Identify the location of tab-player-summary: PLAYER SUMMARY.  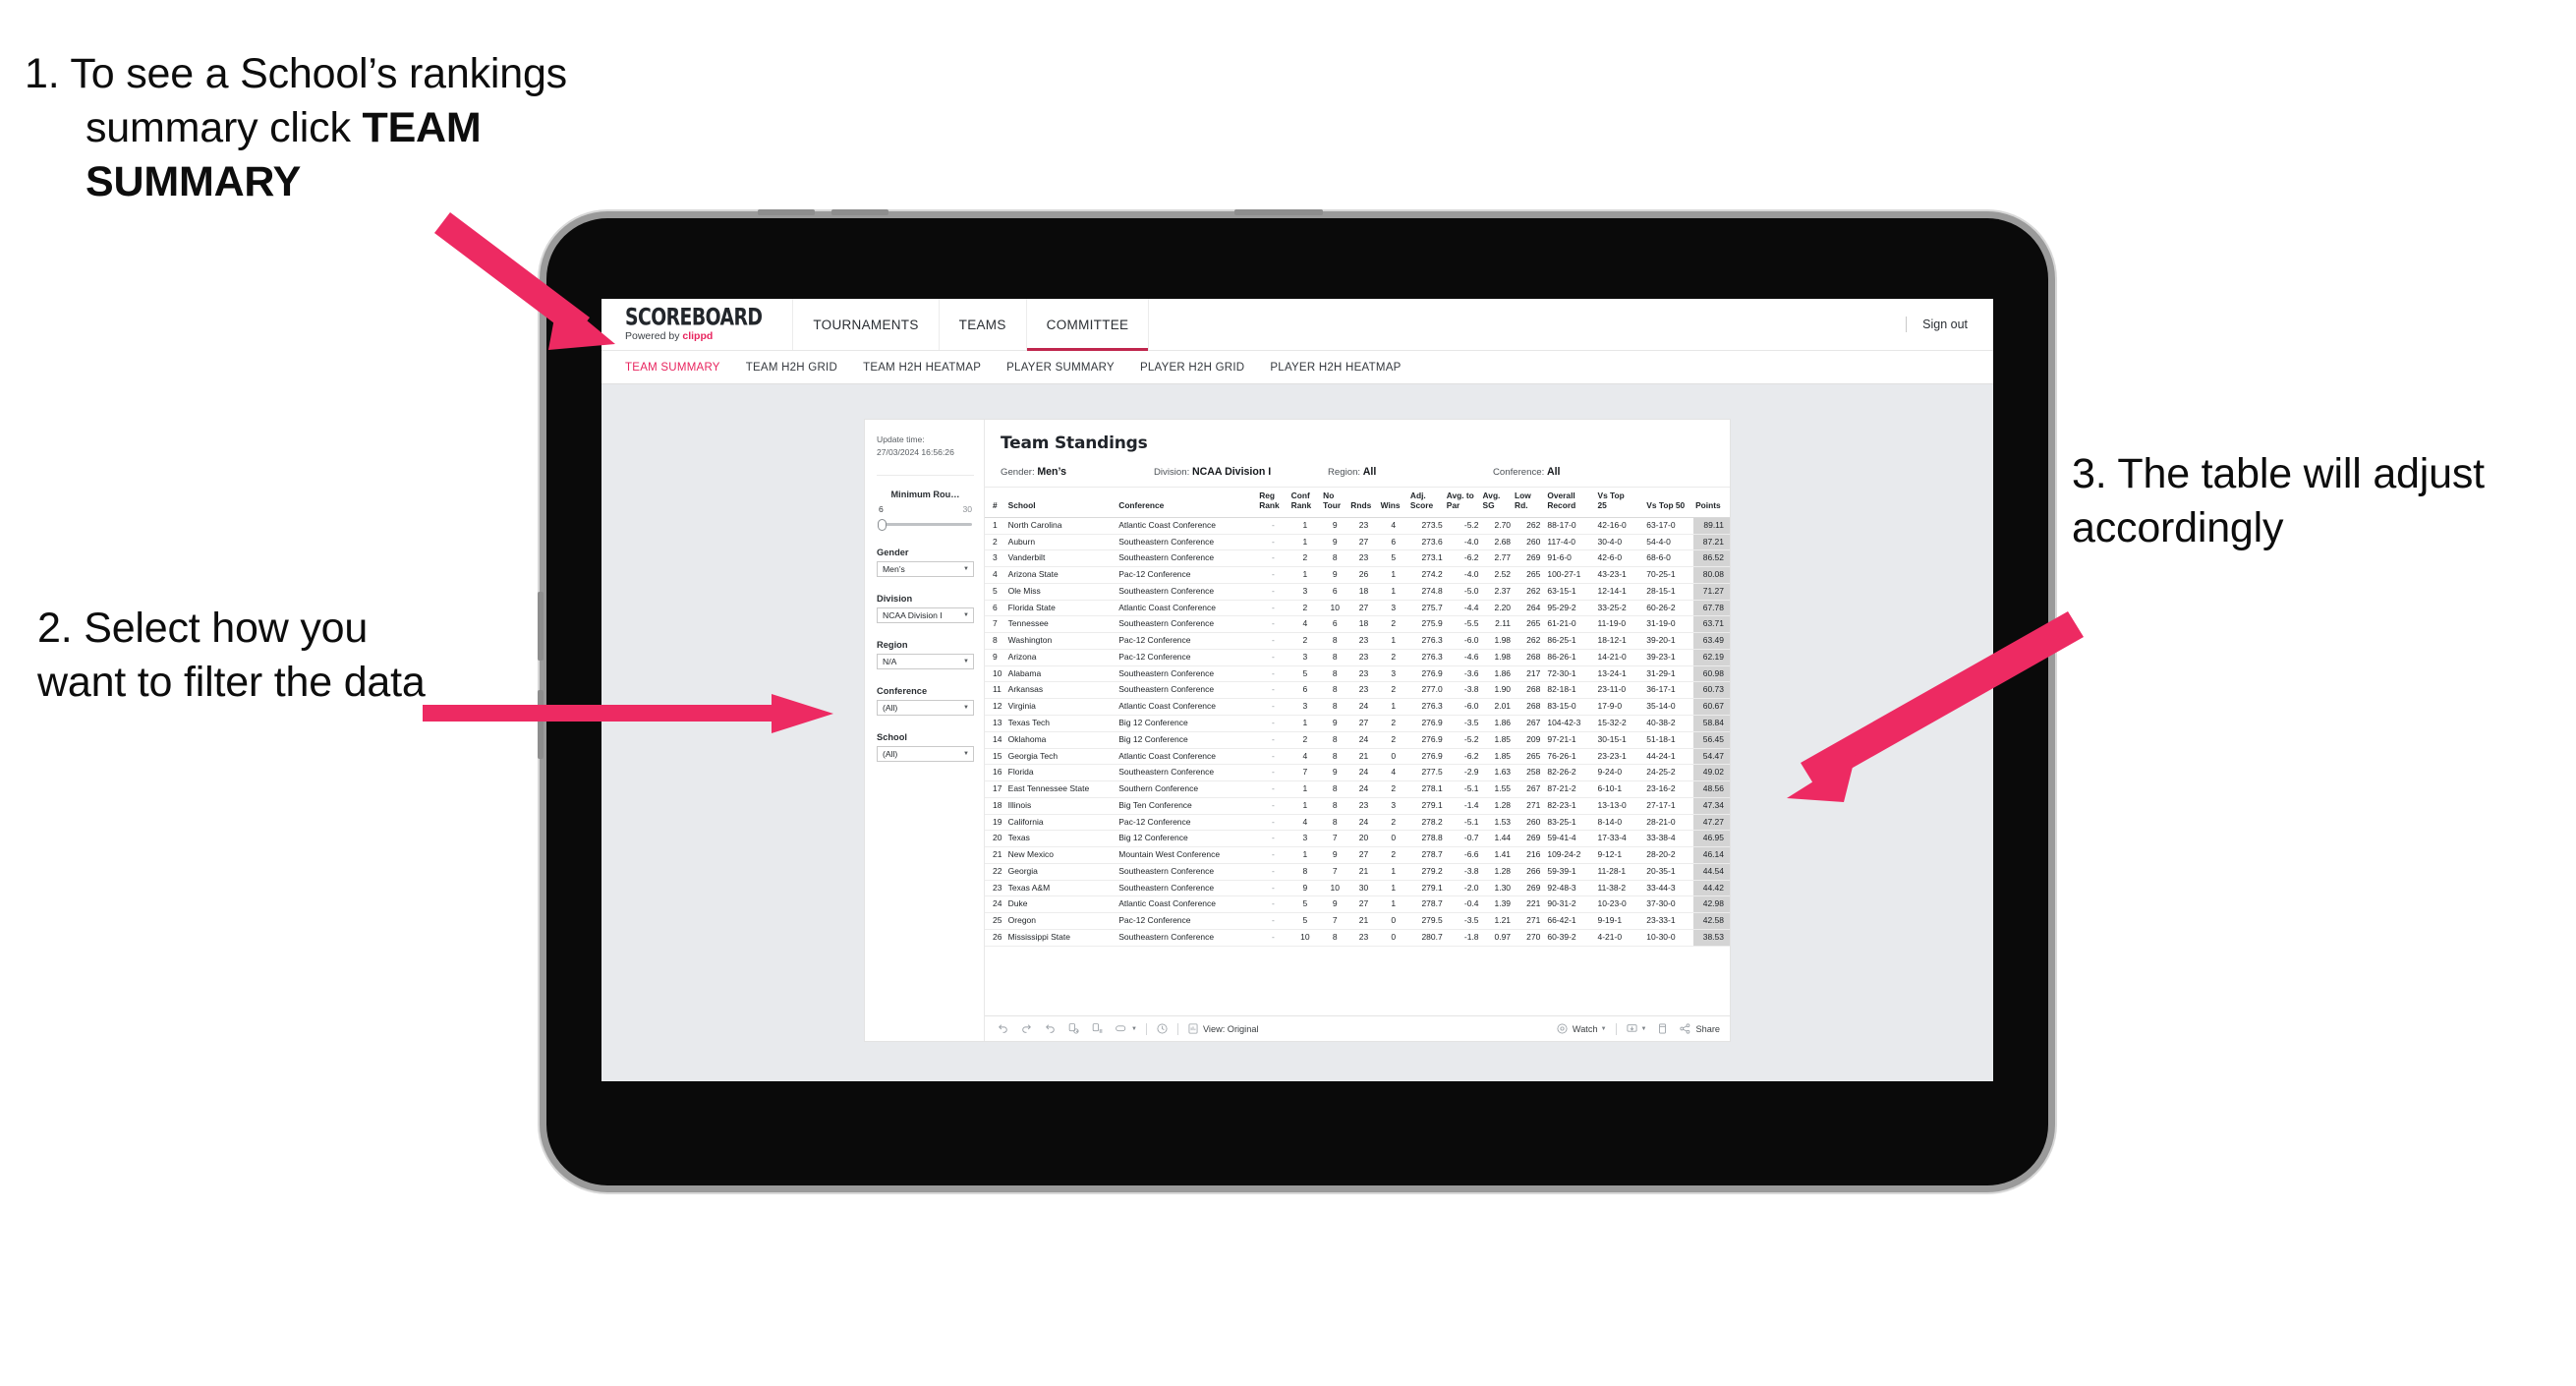
(1060, 368).